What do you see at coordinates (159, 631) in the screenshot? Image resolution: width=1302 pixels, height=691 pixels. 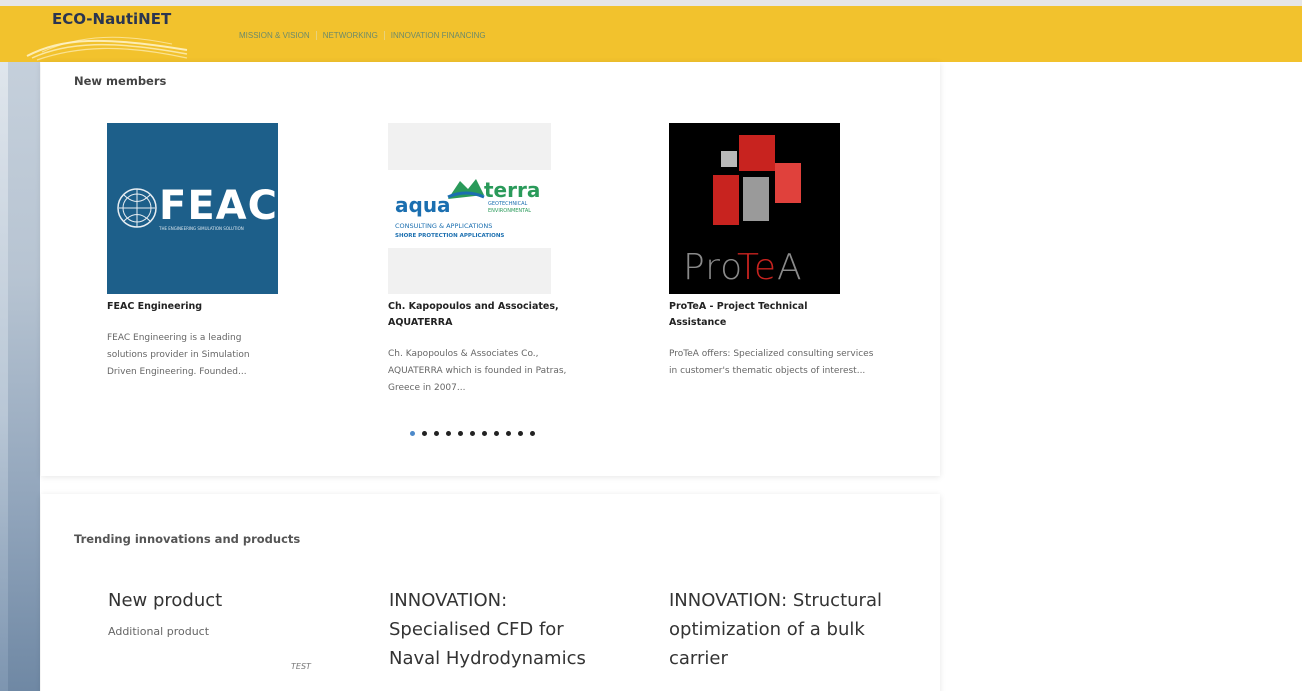 I see `product-subtitle: Additional product` at bounding box center [159, 631].